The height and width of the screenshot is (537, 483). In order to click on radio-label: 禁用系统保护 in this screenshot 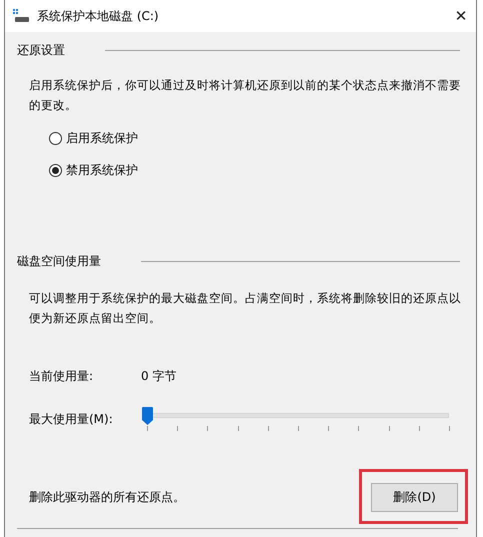, I will do `click(102, 170)`.